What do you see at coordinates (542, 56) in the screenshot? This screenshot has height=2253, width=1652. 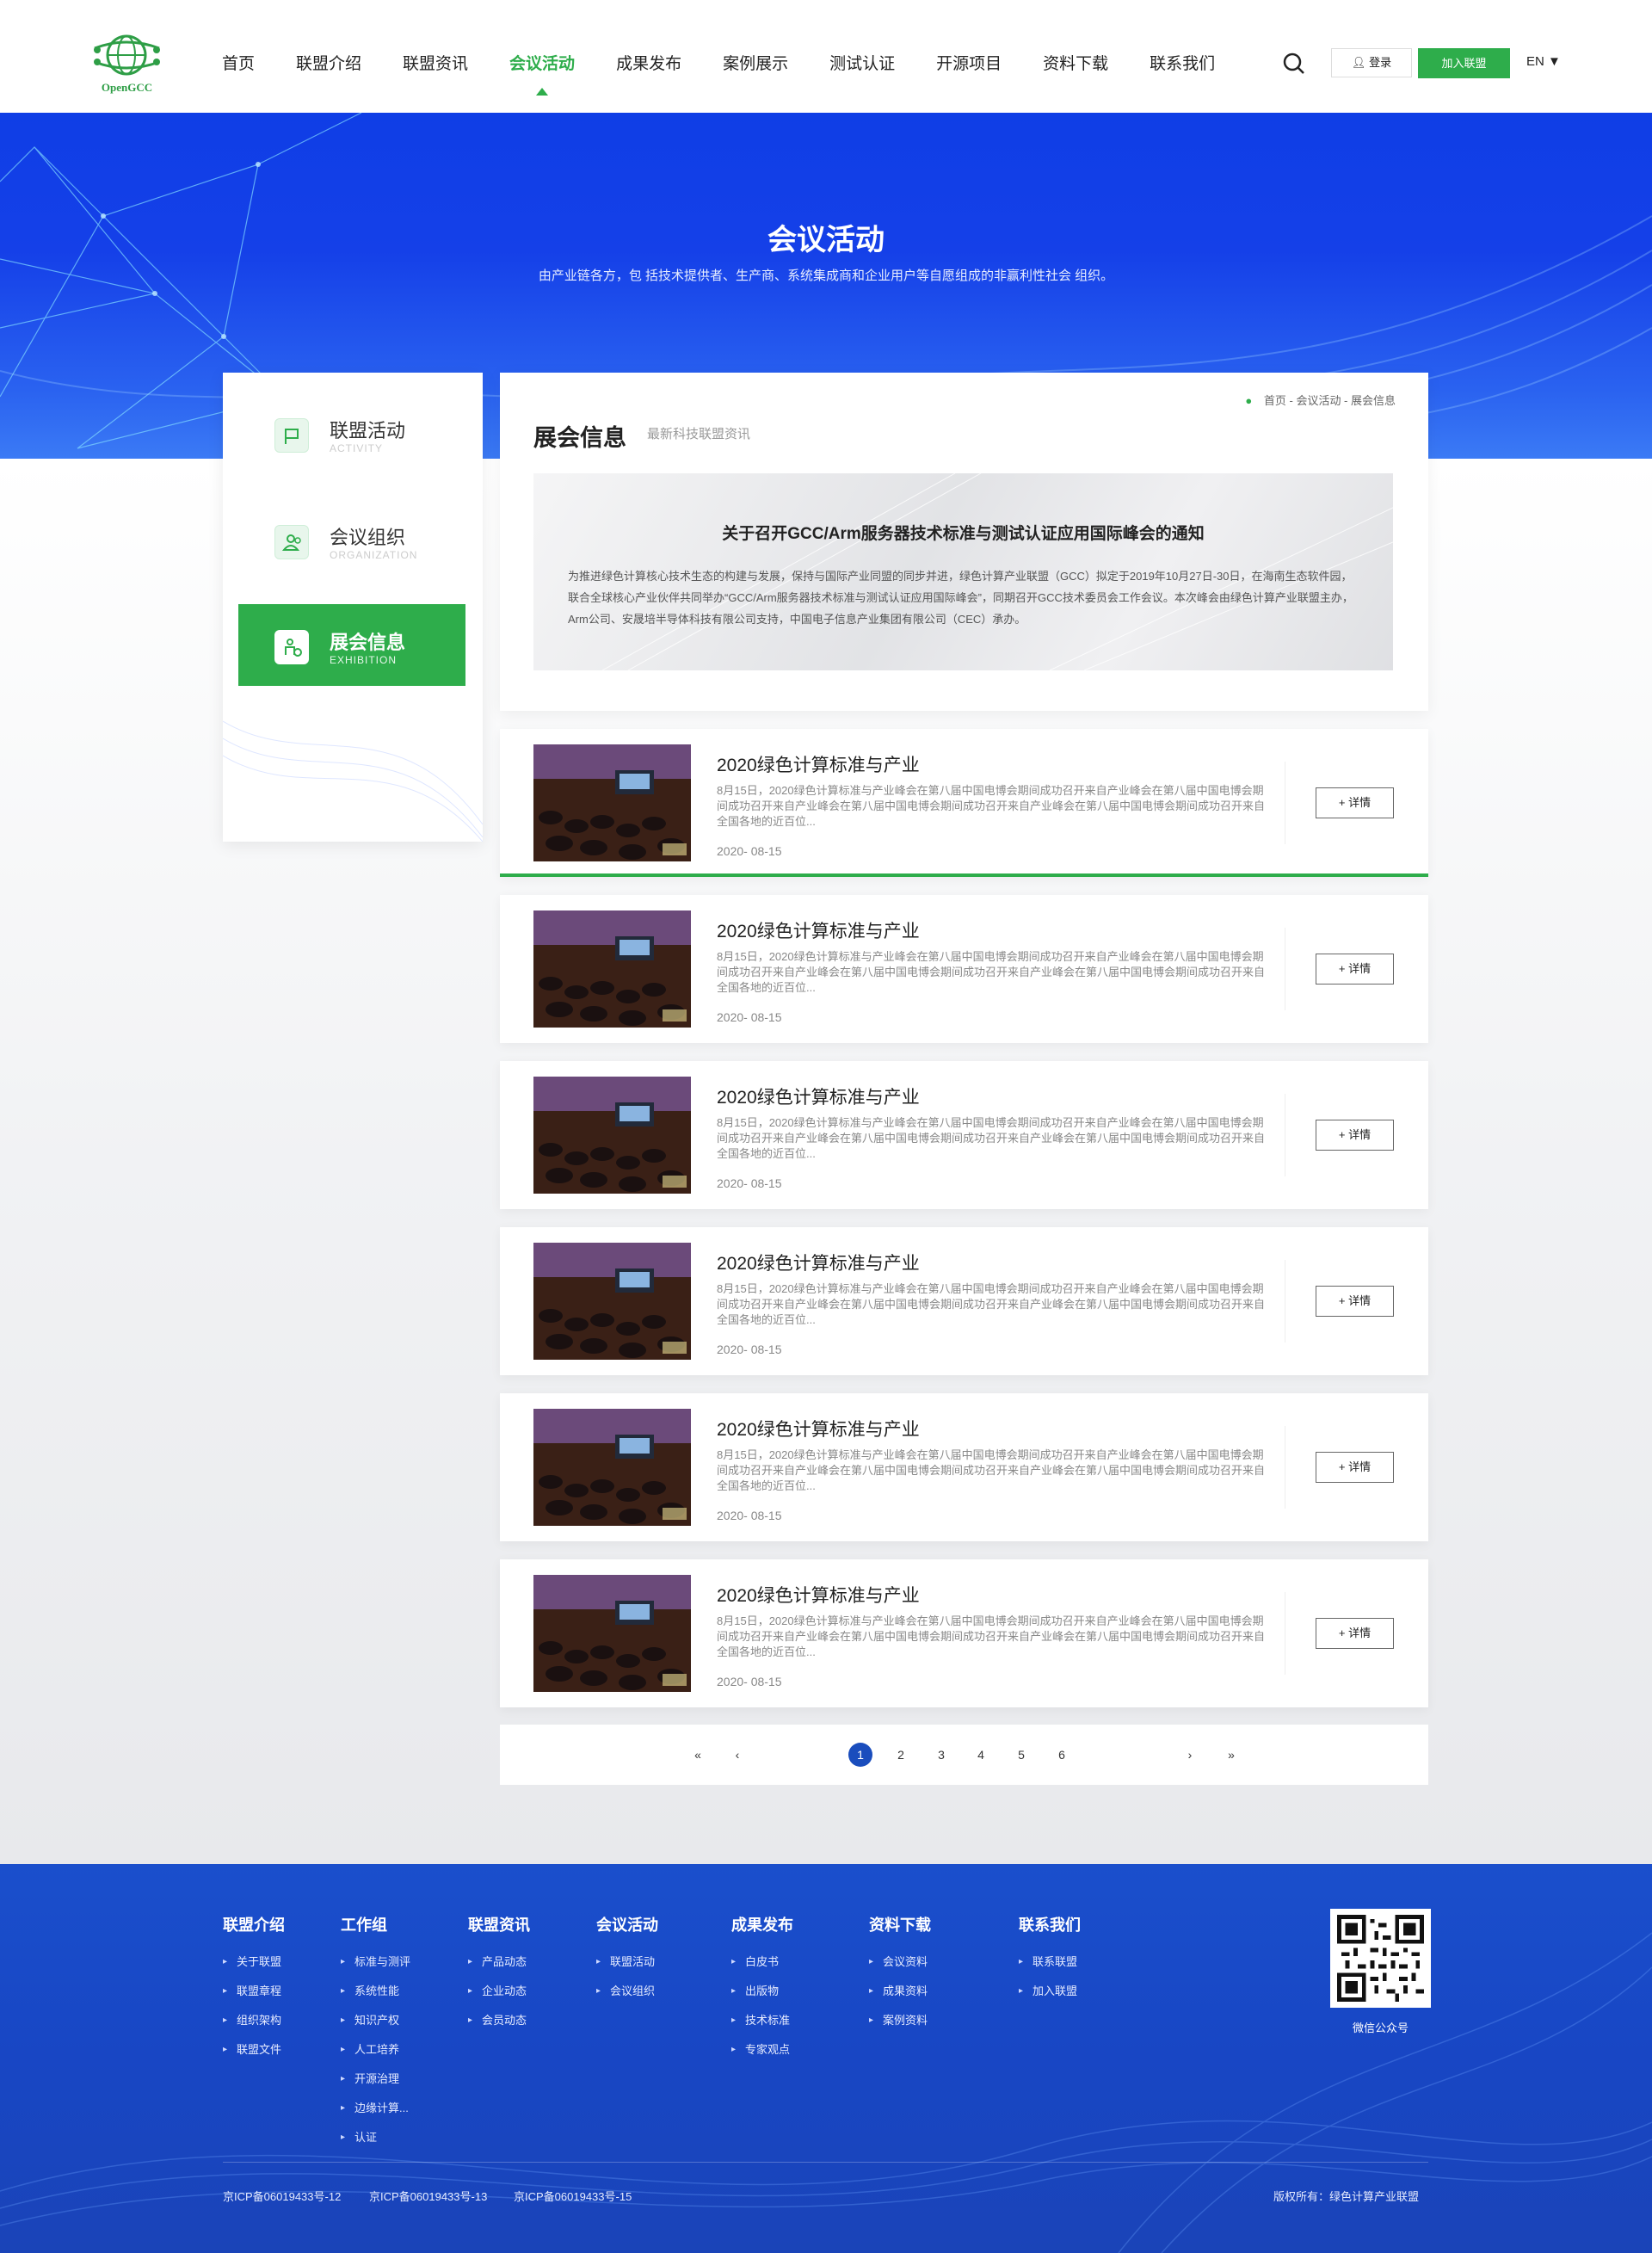 I see `nav-item-events: 会议活动` at bounding box center [542, 56].